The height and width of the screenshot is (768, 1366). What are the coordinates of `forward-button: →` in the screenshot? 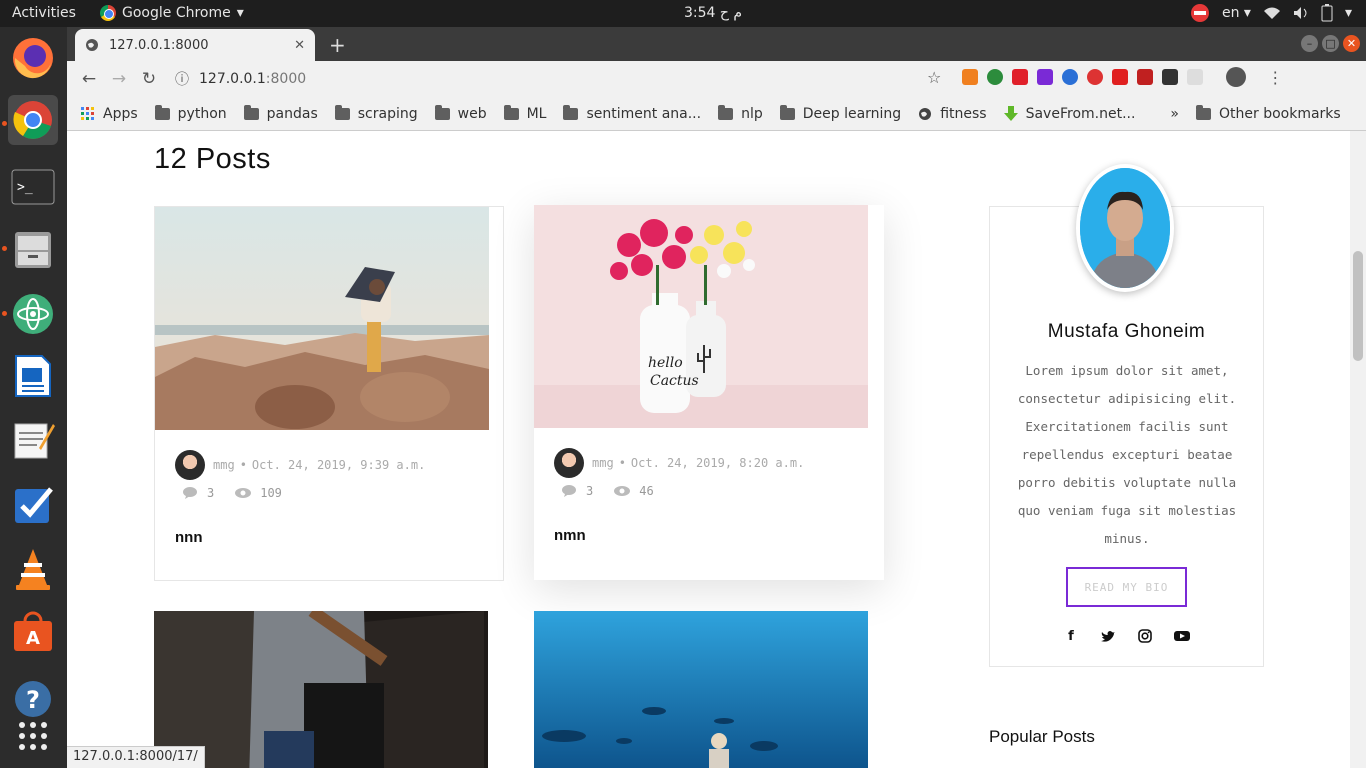 It's located at (119, 79).